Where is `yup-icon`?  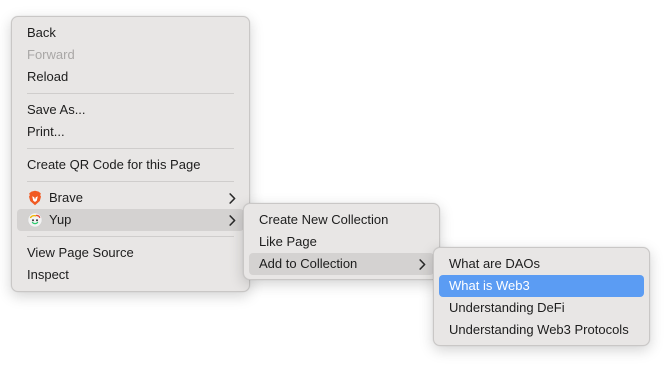 yup-icon is located at coordinates (35, 220).